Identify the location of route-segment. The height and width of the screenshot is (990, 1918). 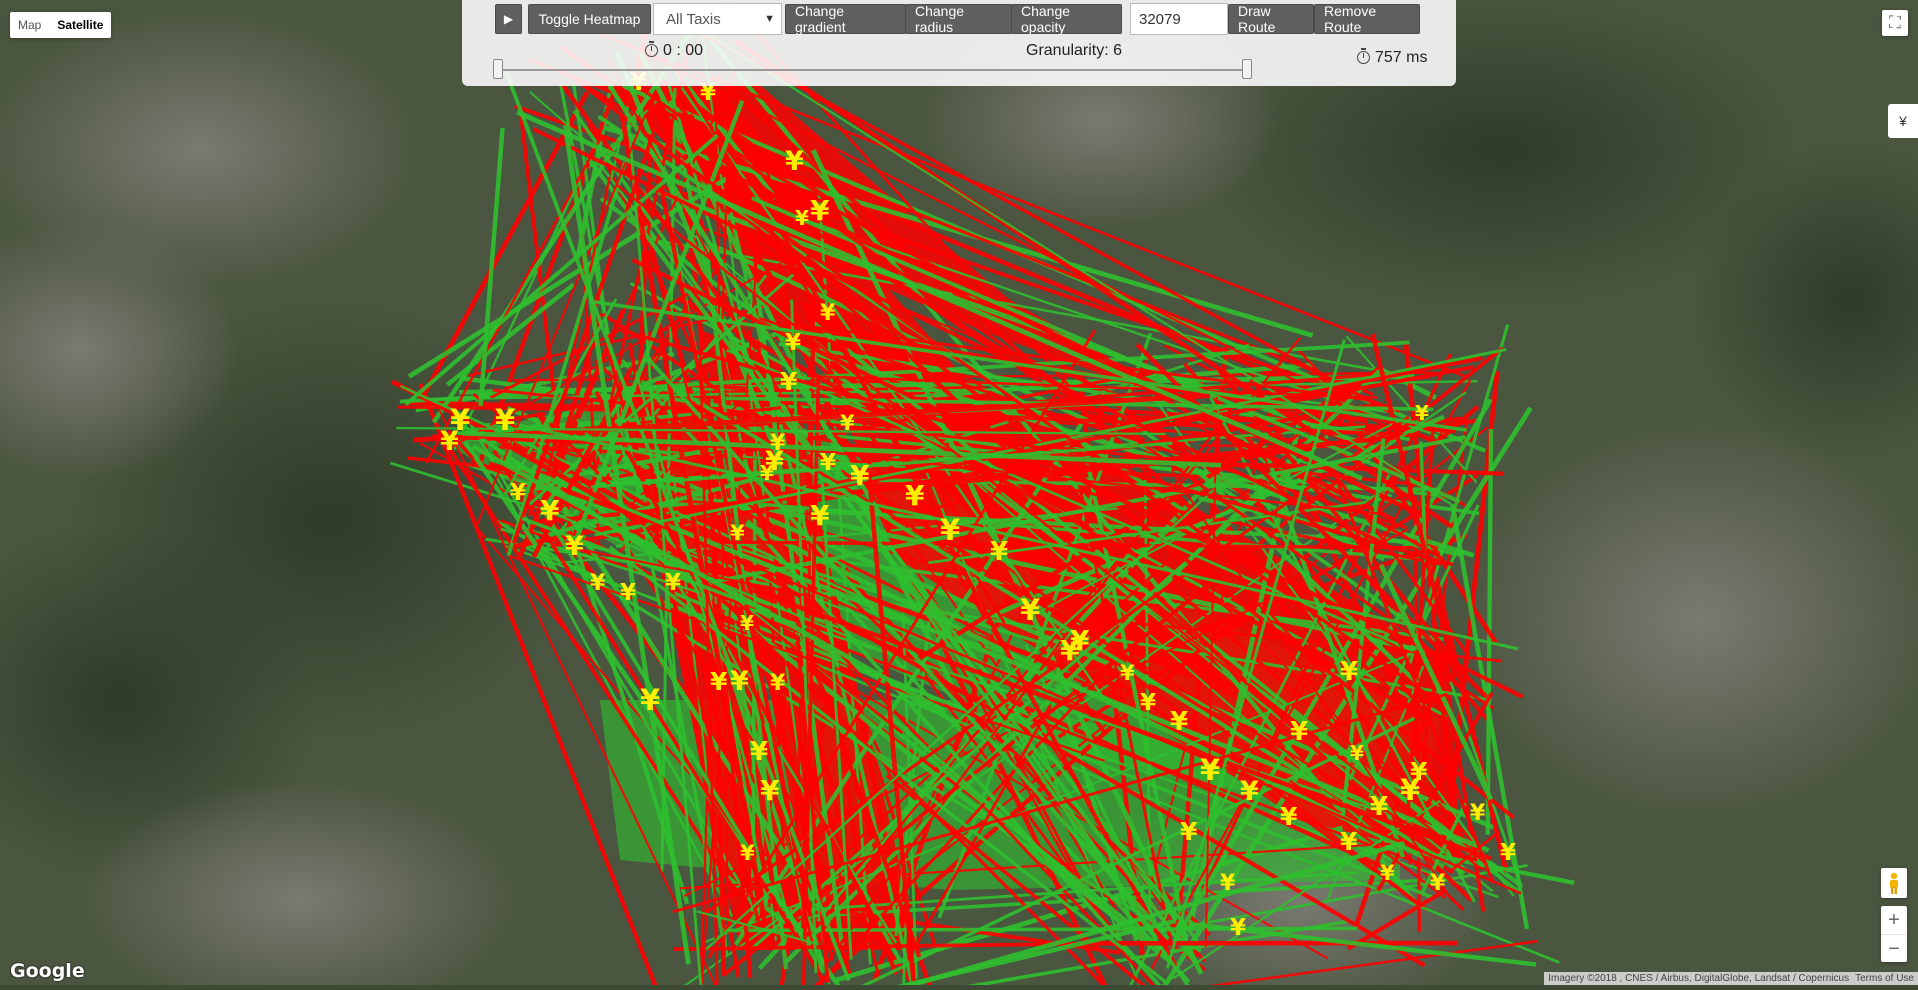
(1040, 929).